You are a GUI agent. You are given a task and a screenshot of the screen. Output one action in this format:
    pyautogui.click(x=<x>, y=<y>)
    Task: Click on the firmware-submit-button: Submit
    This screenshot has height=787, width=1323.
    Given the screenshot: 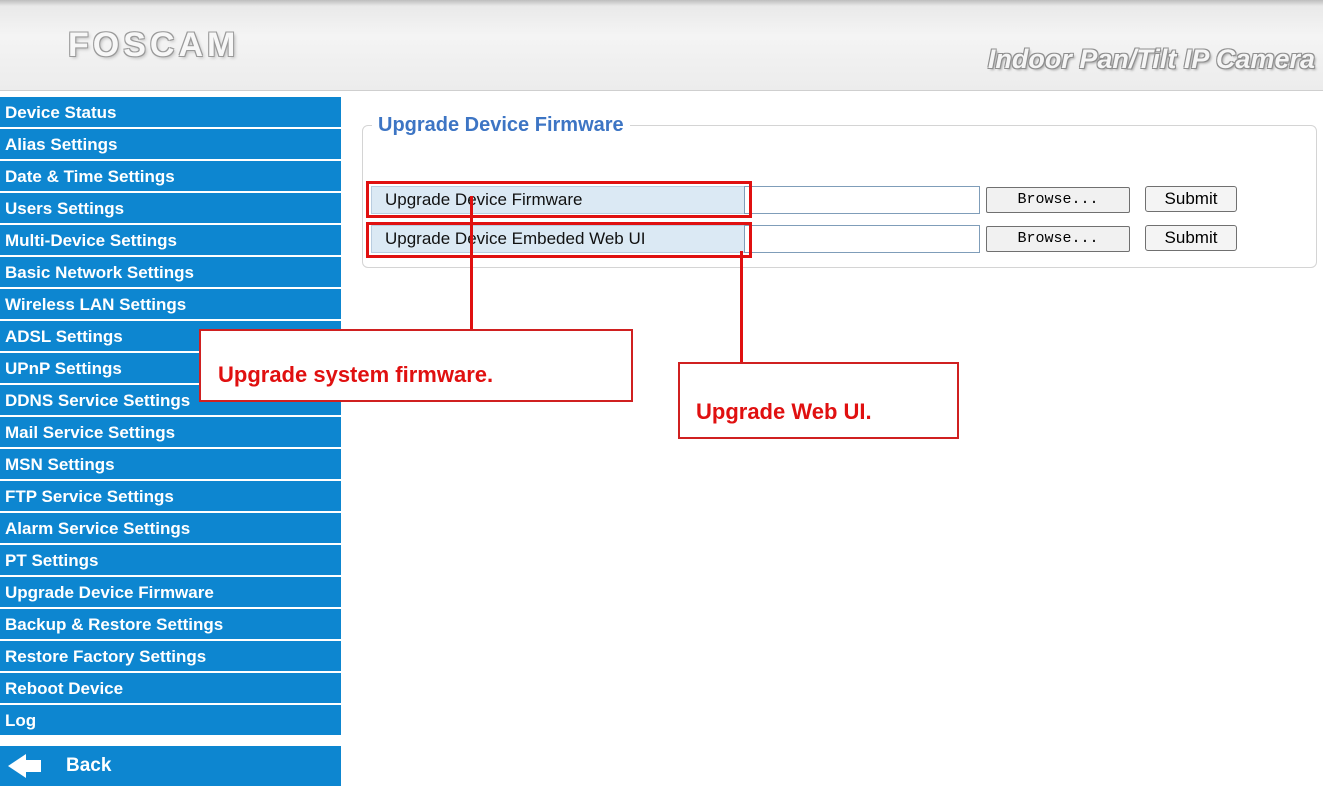 What is the action you would take?
    pyautogui.click(x=1191, y=199)
    